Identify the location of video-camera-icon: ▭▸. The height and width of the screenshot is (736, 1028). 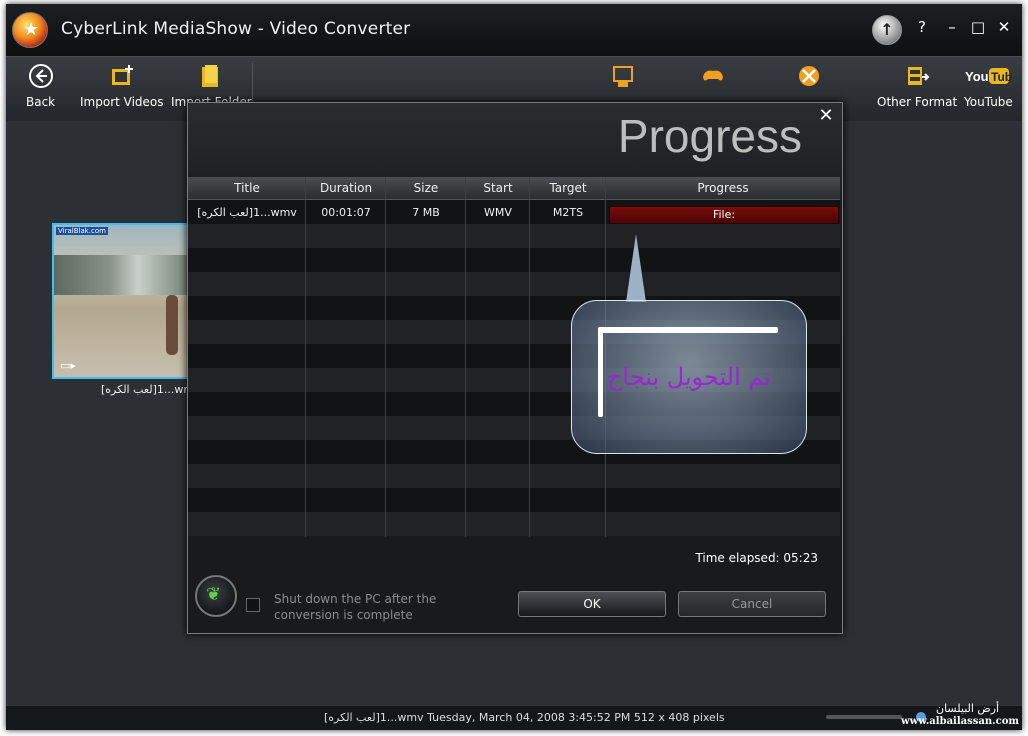
(68, 365).